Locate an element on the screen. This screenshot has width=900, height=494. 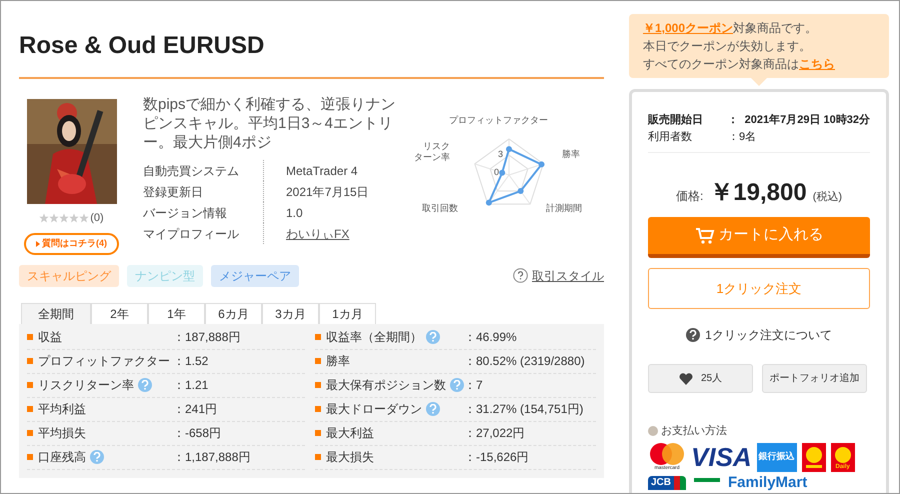
stat-value: ：46.99% is located at coordinates (491, 337).